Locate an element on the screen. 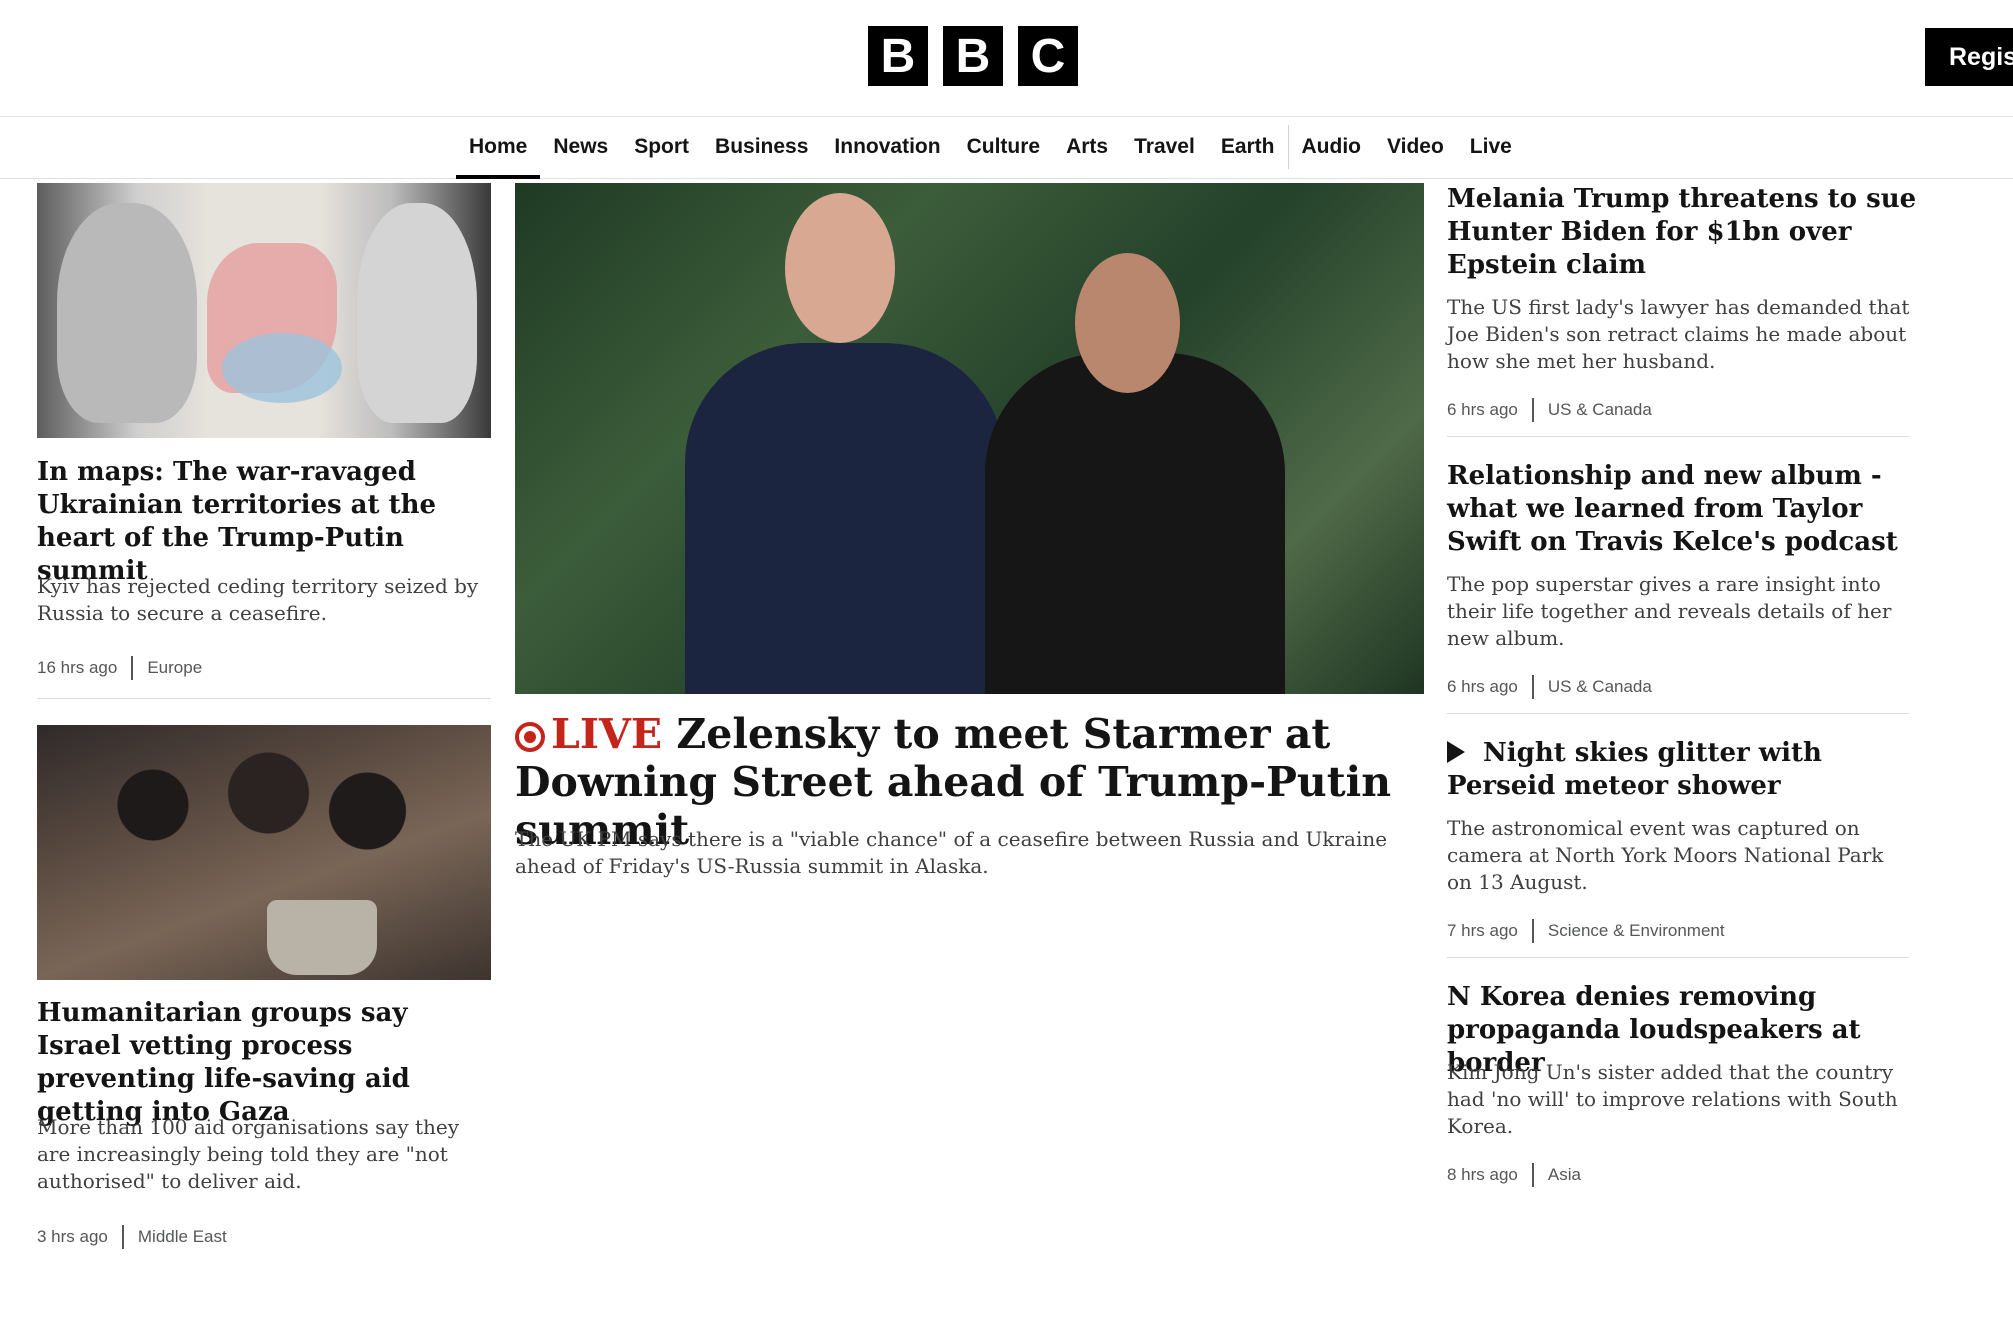  nav-item-arts: Arts is located at coordinates (1087, 147).